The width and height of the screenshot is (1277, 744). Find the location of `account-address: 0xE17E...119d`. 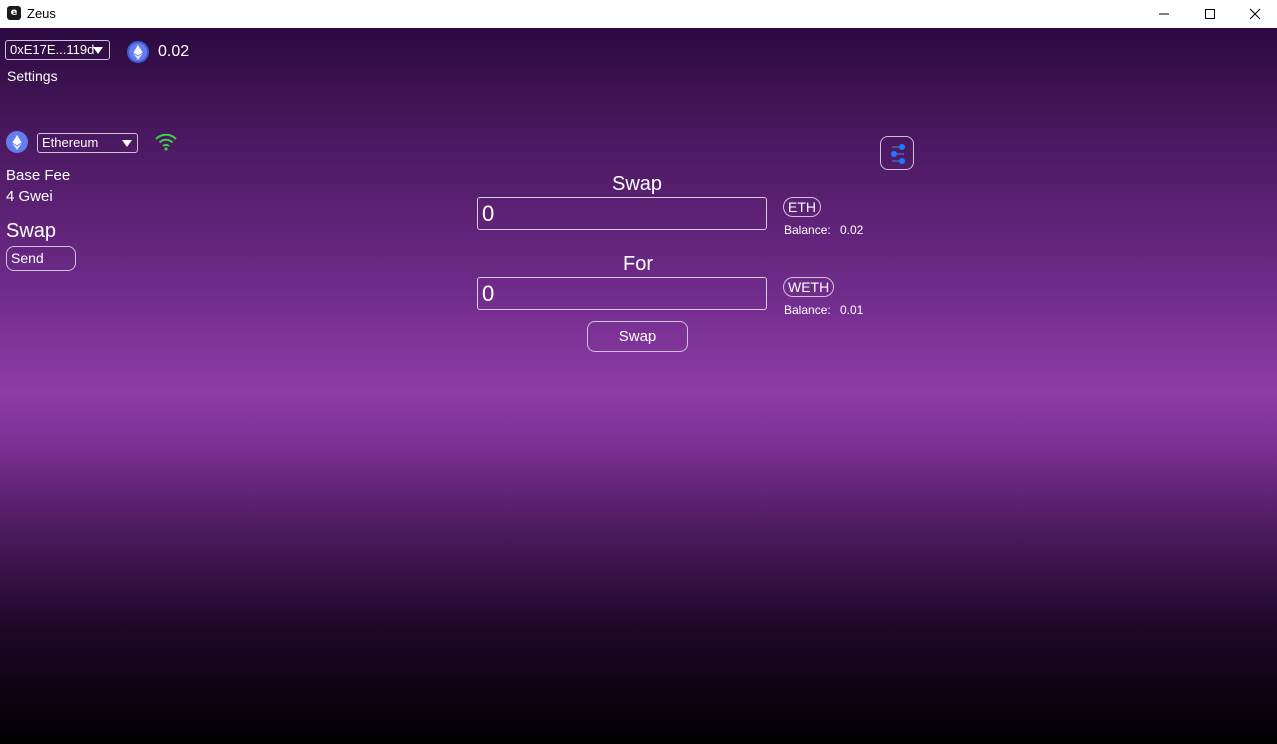

account-address: 0xE17E...119d is located at coordinates (52, 49).